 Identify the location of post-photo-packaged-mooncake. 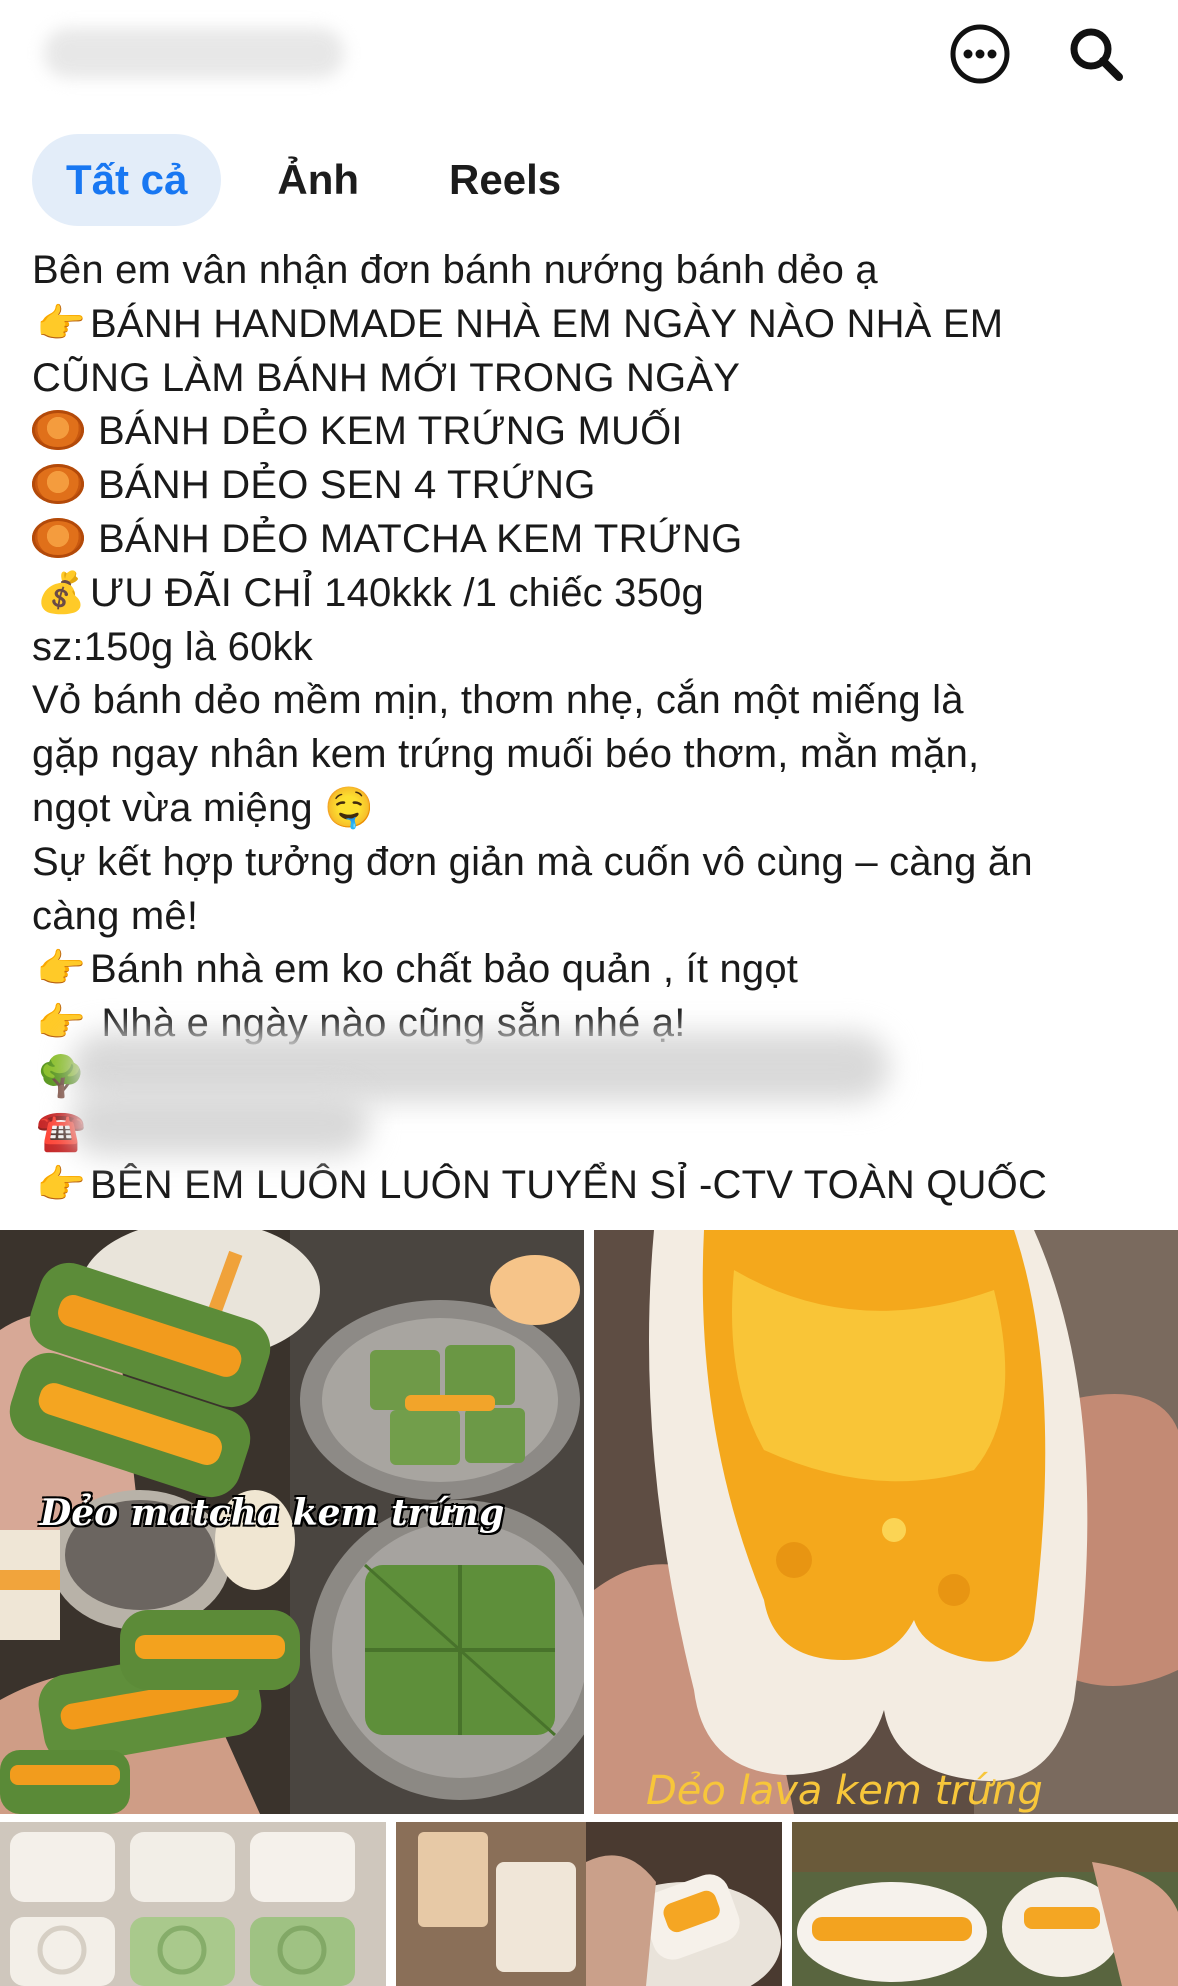
(589, 1904).